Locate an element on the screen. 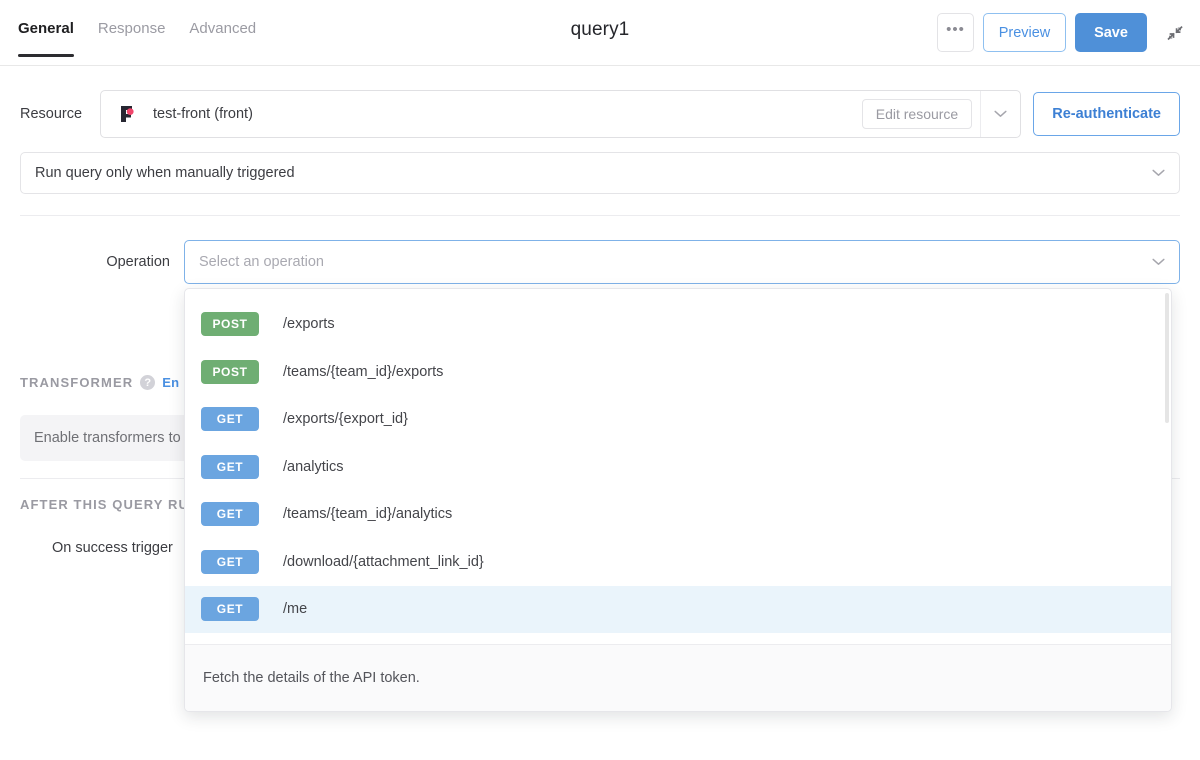 The width and height of the screenshot is (1200, 760). operation-select: Select an operation is located at coordinates (682, 262).